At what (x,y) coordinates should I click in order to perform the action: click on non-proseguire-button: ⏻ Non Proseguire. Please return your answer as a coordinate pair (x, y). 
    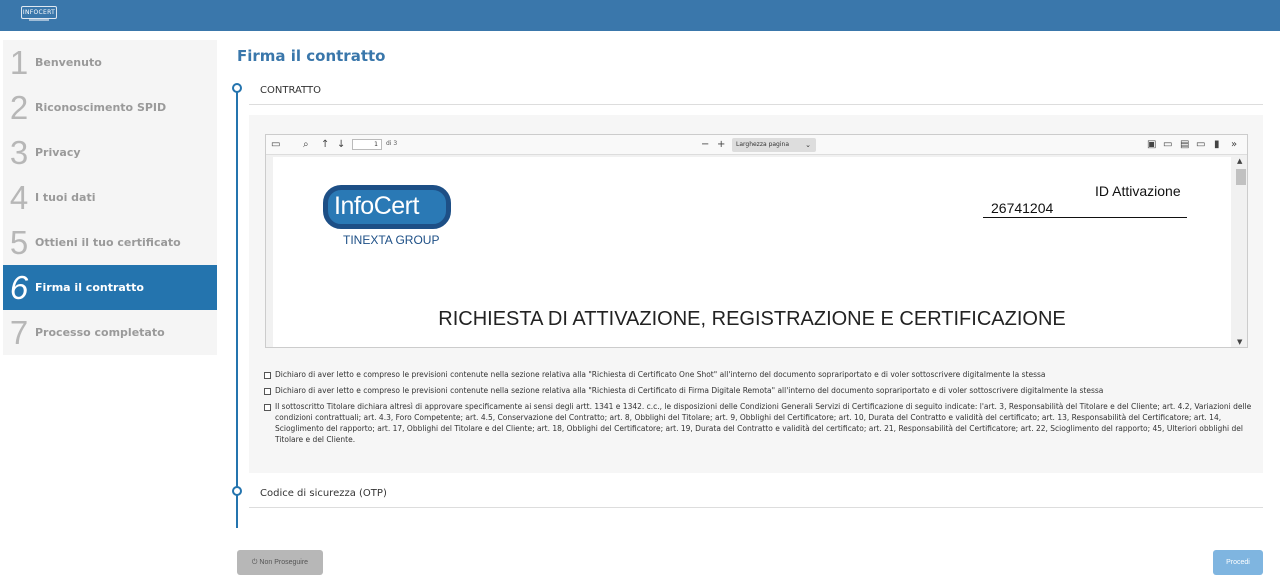
    Looking at the image, I should click on (280, 562).